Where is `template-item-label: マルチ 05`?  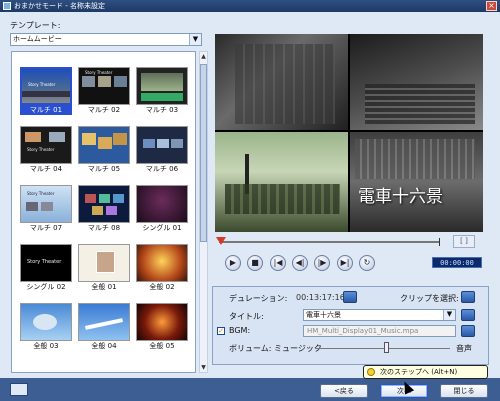
template-item-label: マルチ 05 is located at coordinates (104, 169).